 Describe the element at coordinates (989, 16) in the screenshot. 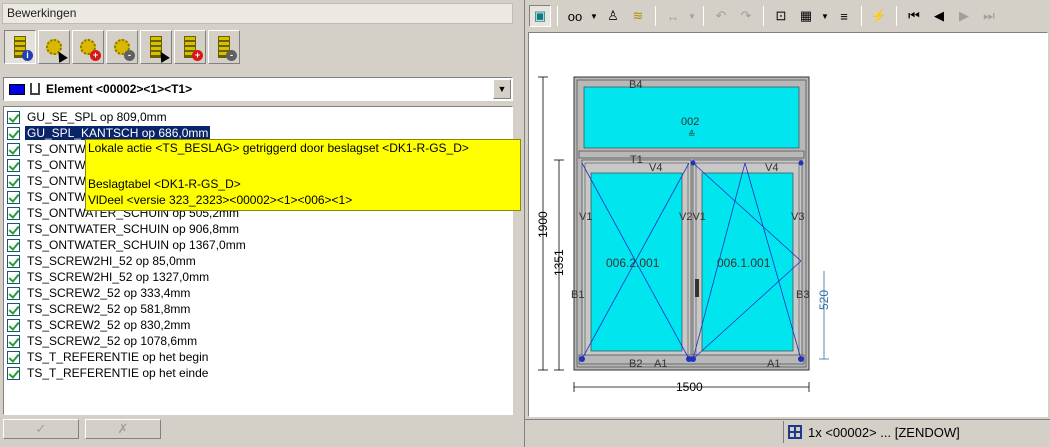

I see `last-icon: ⏭` at that location.